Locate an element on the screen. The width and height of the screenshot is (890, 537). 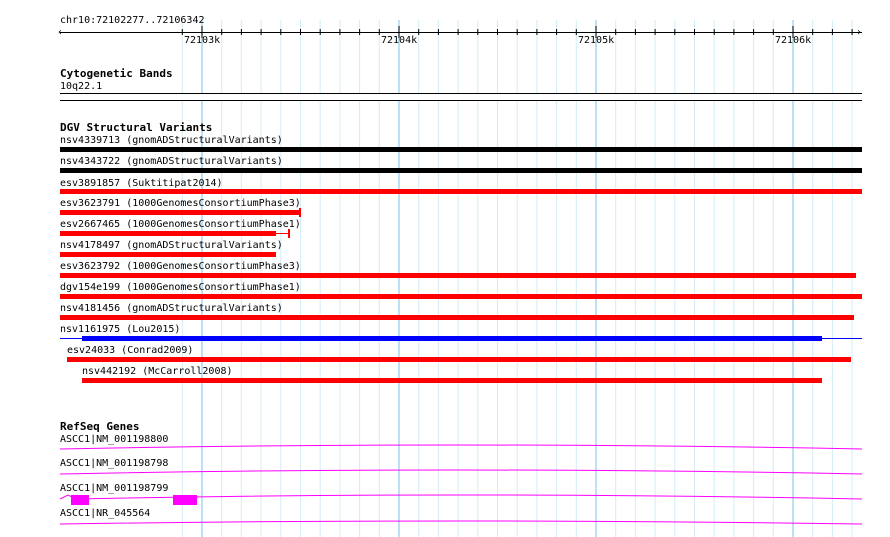
dgv-feature-label: nsv442192 (McCarroll2008) is located at coordinates (157, 371).